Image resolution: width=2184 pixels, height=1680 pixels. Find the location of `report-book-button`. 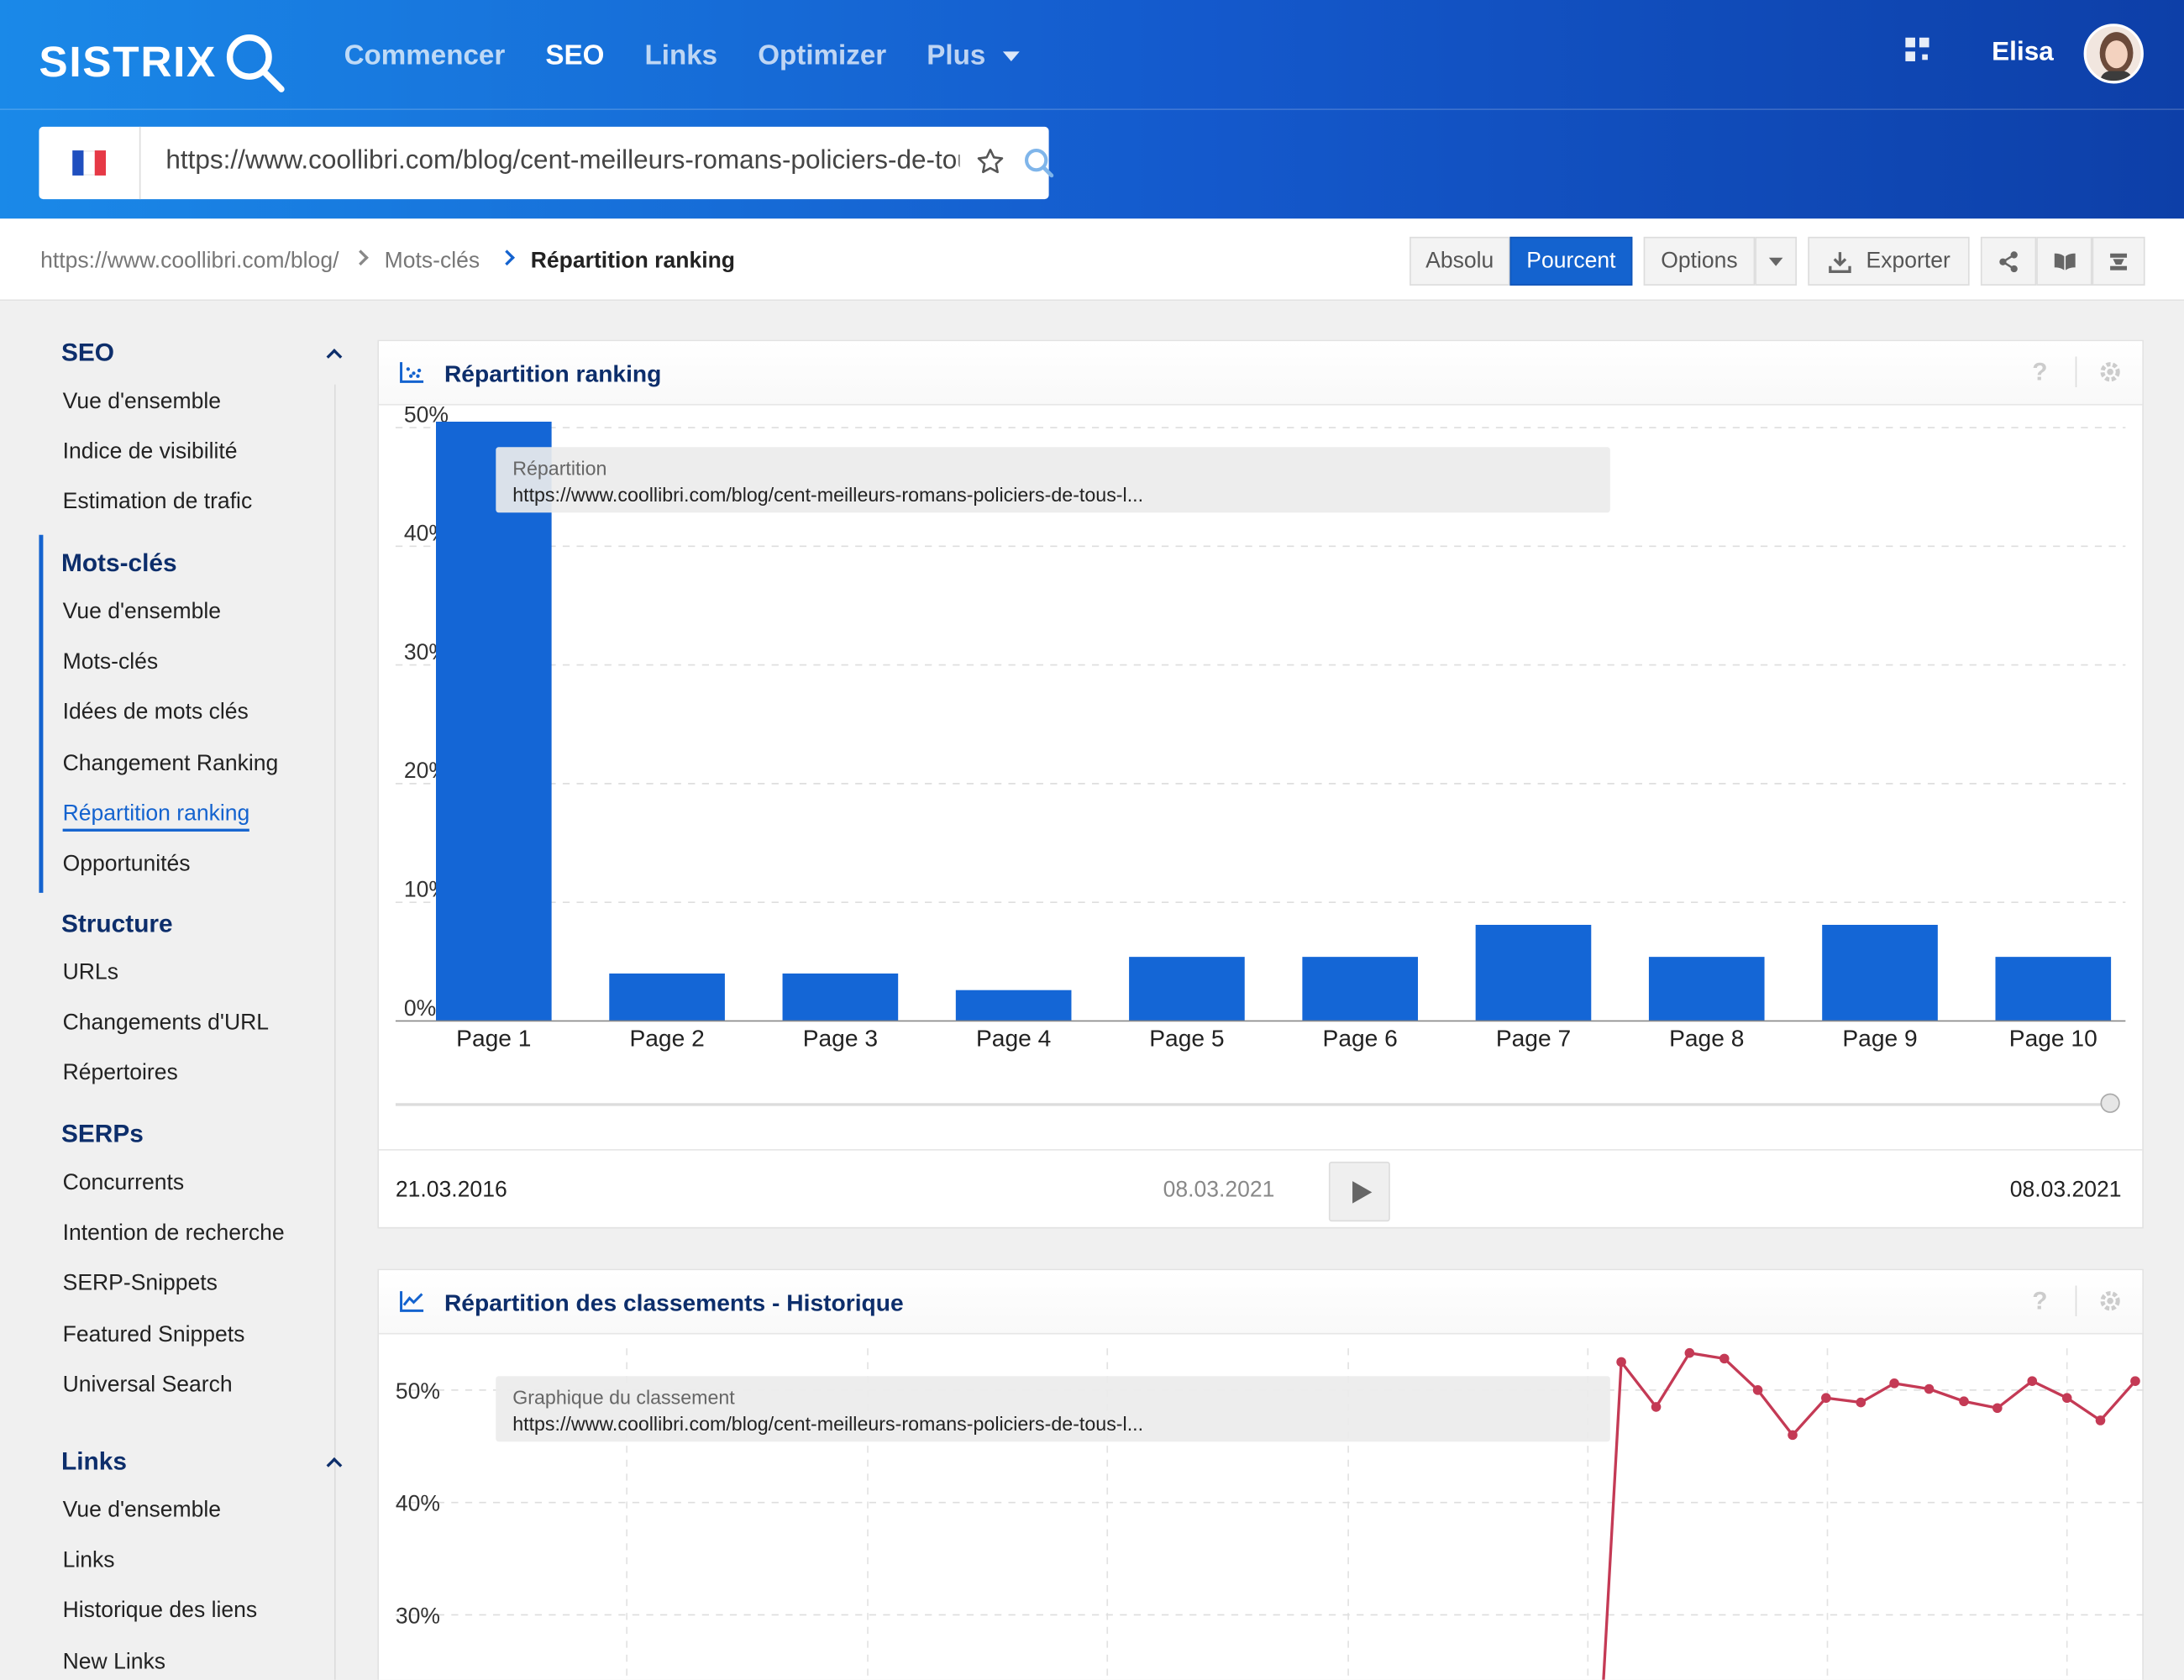

report-book-button is located at coordinates (2064, 261).